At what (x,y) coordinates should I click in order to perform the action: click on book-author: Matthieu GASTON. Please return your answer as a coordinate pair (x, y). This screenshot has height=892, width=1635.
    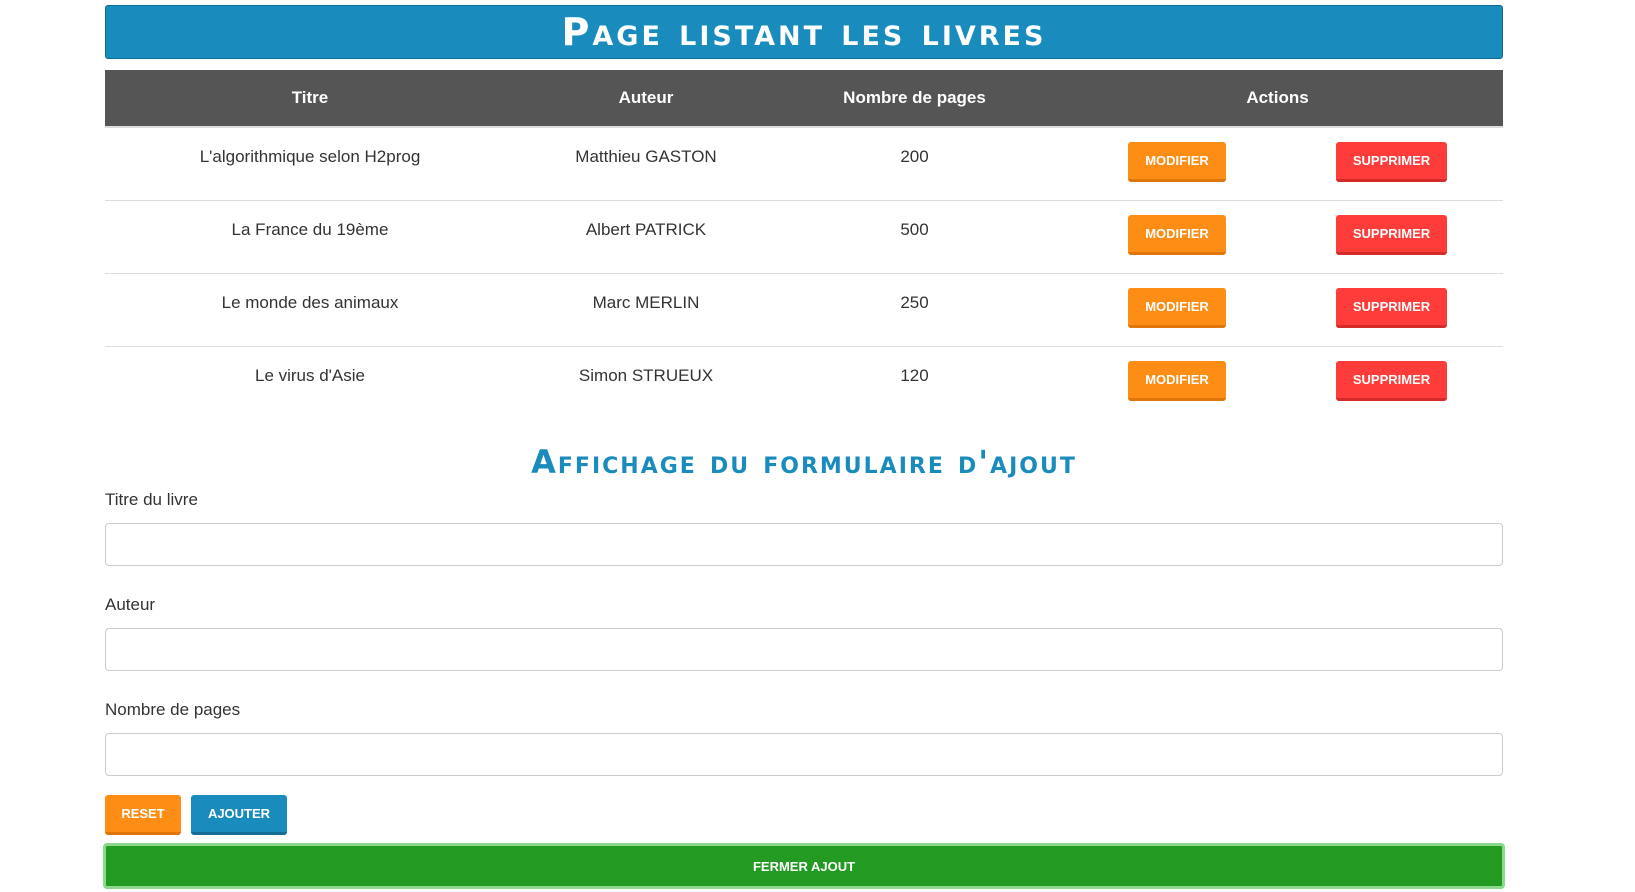
    Looking at the image, I should click on (646, 156).